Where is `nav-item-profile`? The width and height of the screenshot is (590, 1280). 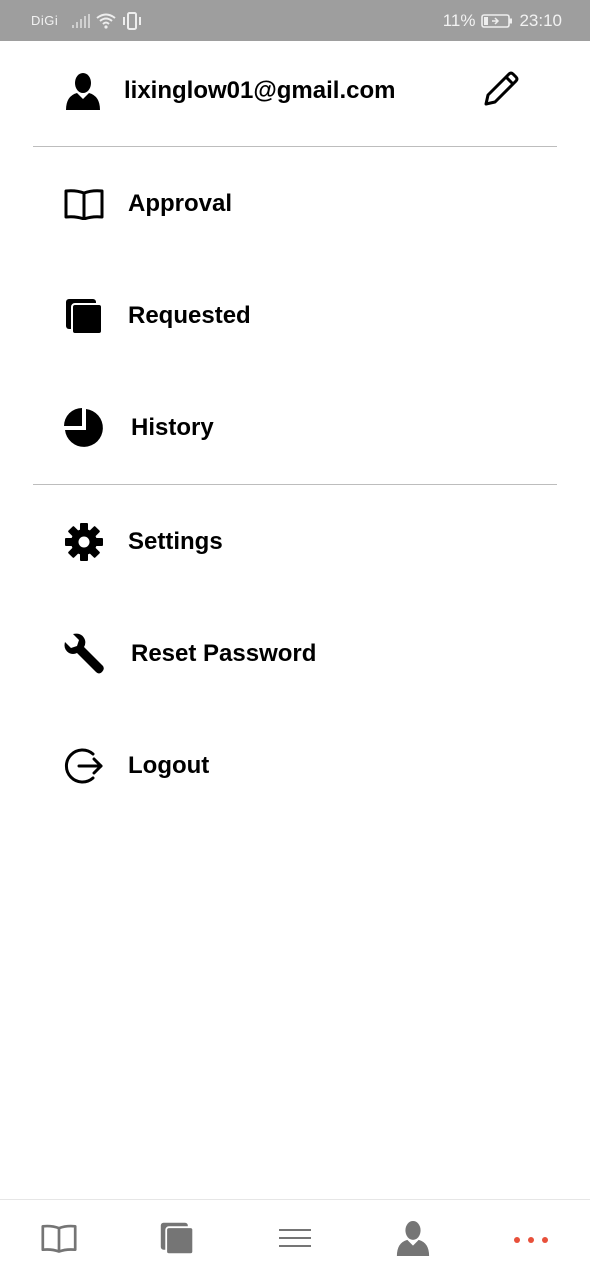 nav-item-profile is located at coordinates (413, 1240).